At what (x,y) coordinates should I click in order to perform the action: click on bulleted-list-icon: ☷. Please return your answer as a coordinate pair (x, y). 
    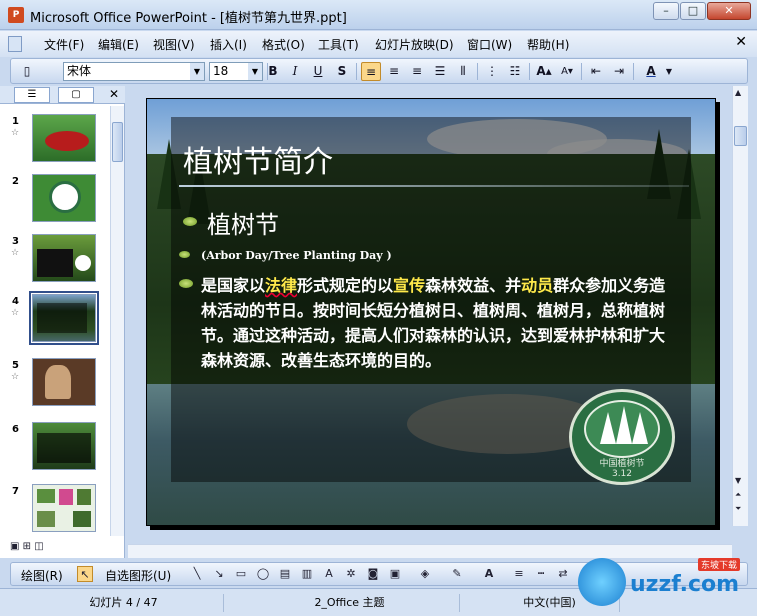
    Looking at the image, I should click on (515, 71).